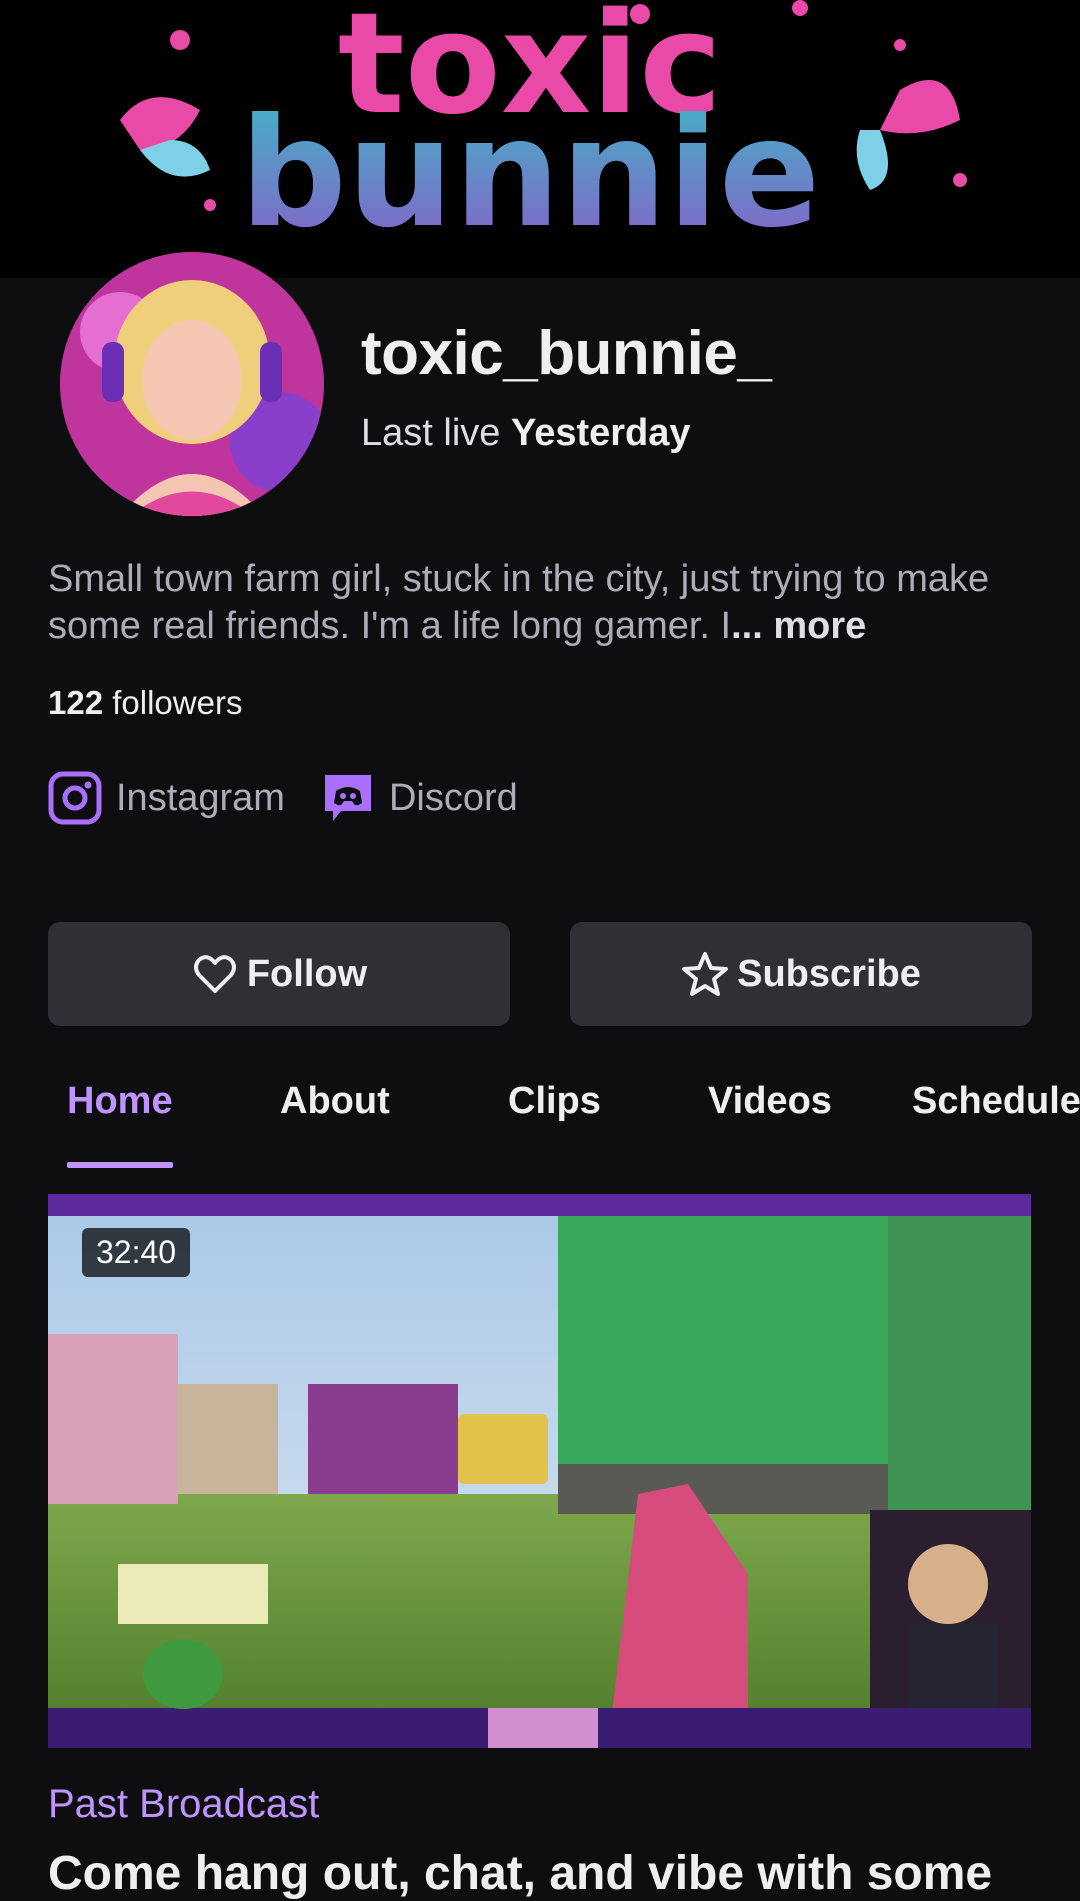 This screenshot has width=1080, height=1901. Describe the element at coordinates (566, 353) in the screenshot. I see `channel-name: toxic_bunnie_` at that location.